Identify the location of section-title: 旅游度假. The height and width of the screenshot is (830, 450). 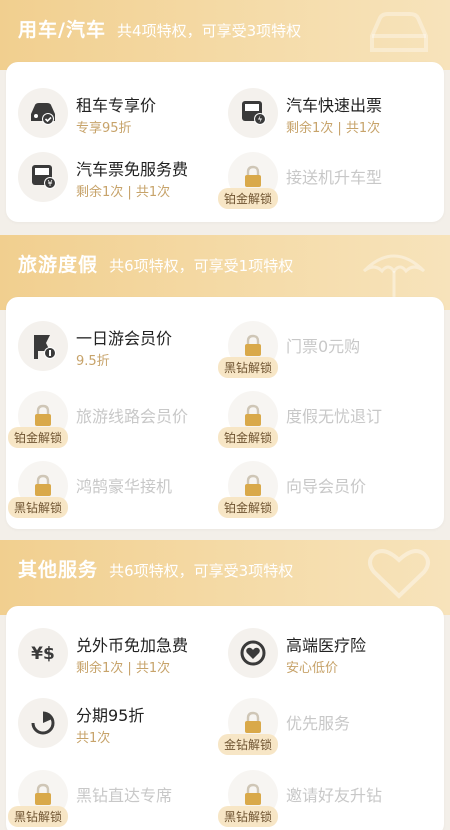
(58, 265).